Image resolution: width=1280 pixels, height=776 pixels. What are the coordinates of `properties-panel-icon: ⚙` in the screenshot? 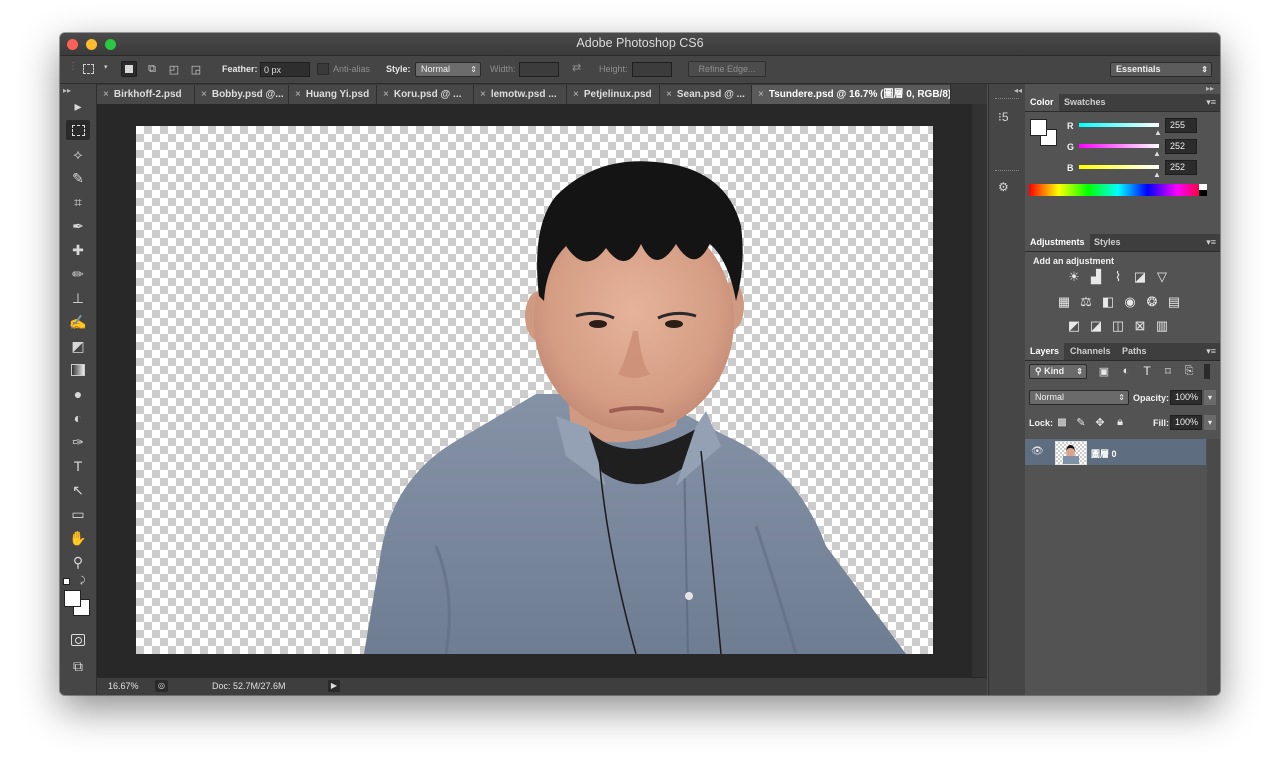 It's located at (1003, 187).